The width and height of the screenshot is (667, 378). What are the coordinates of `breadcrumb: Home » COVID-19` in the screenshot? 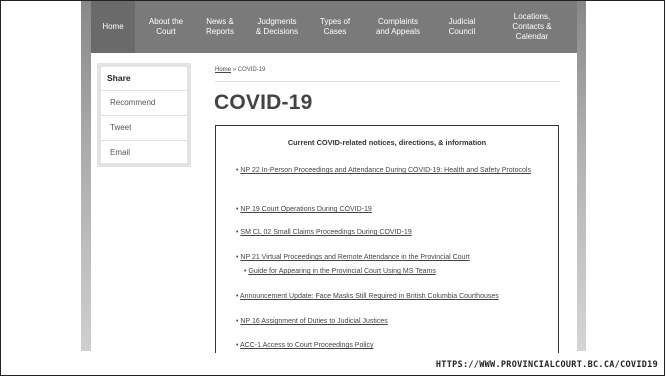 It's located at (240, 70).